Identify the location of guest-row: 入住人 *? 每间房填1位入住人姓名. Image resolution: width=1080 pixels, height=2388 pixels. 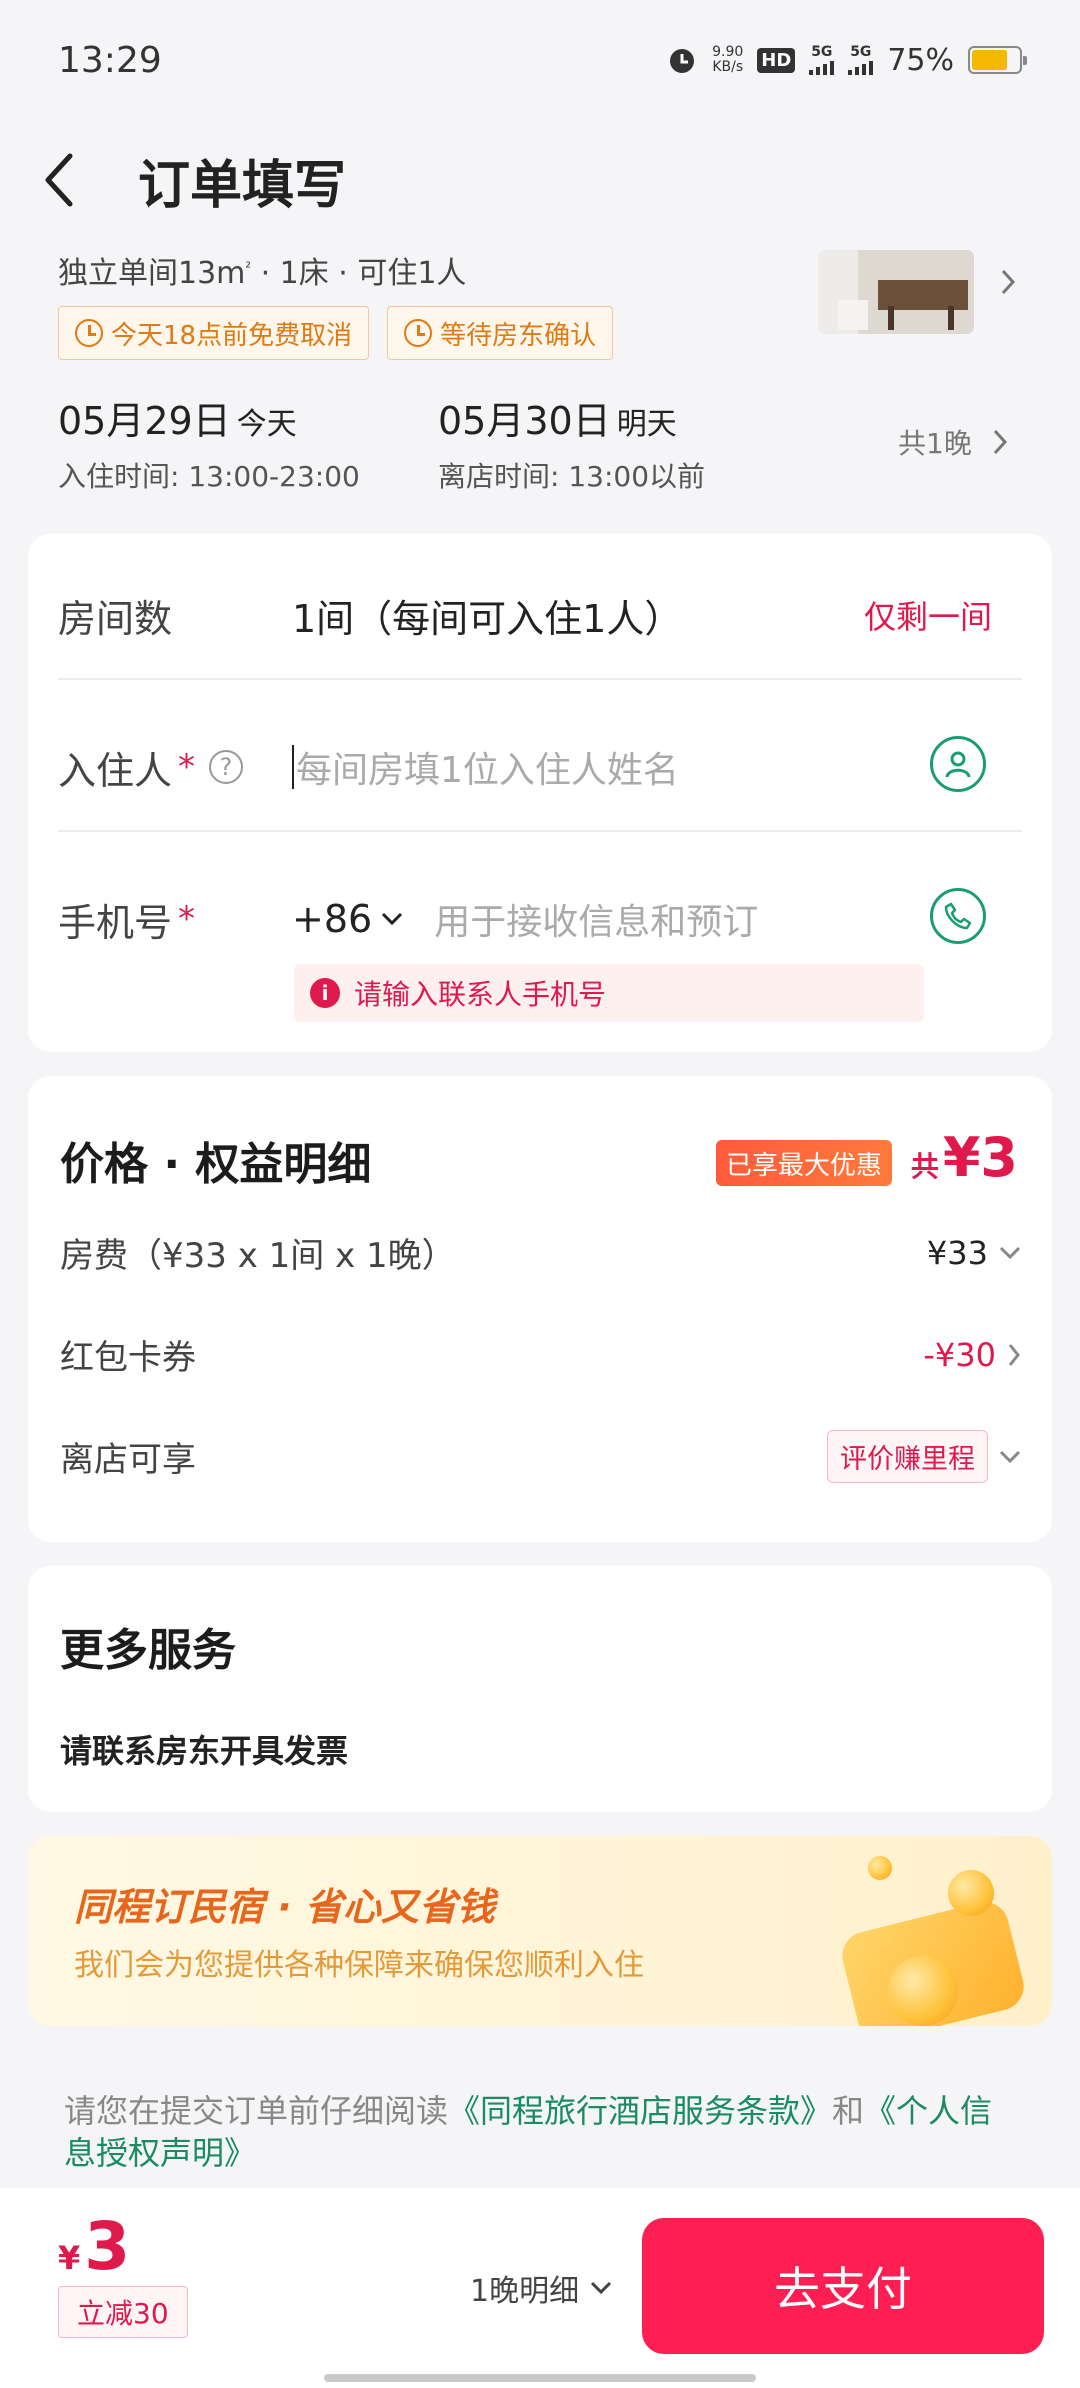
(540, 767).